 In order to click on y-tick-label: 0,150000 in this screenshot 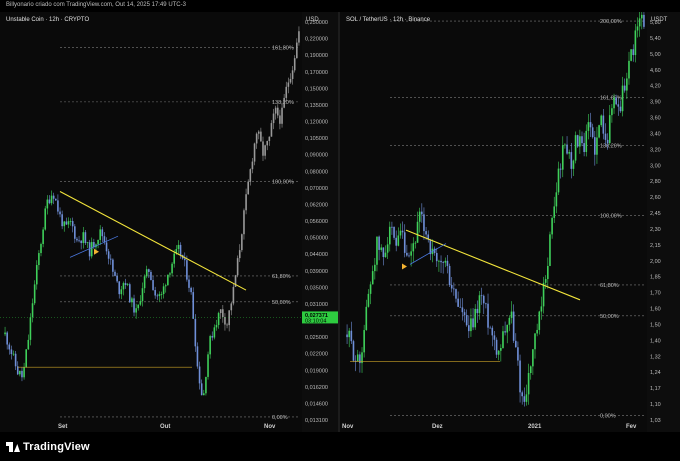, I will do `click(316, 89)`.